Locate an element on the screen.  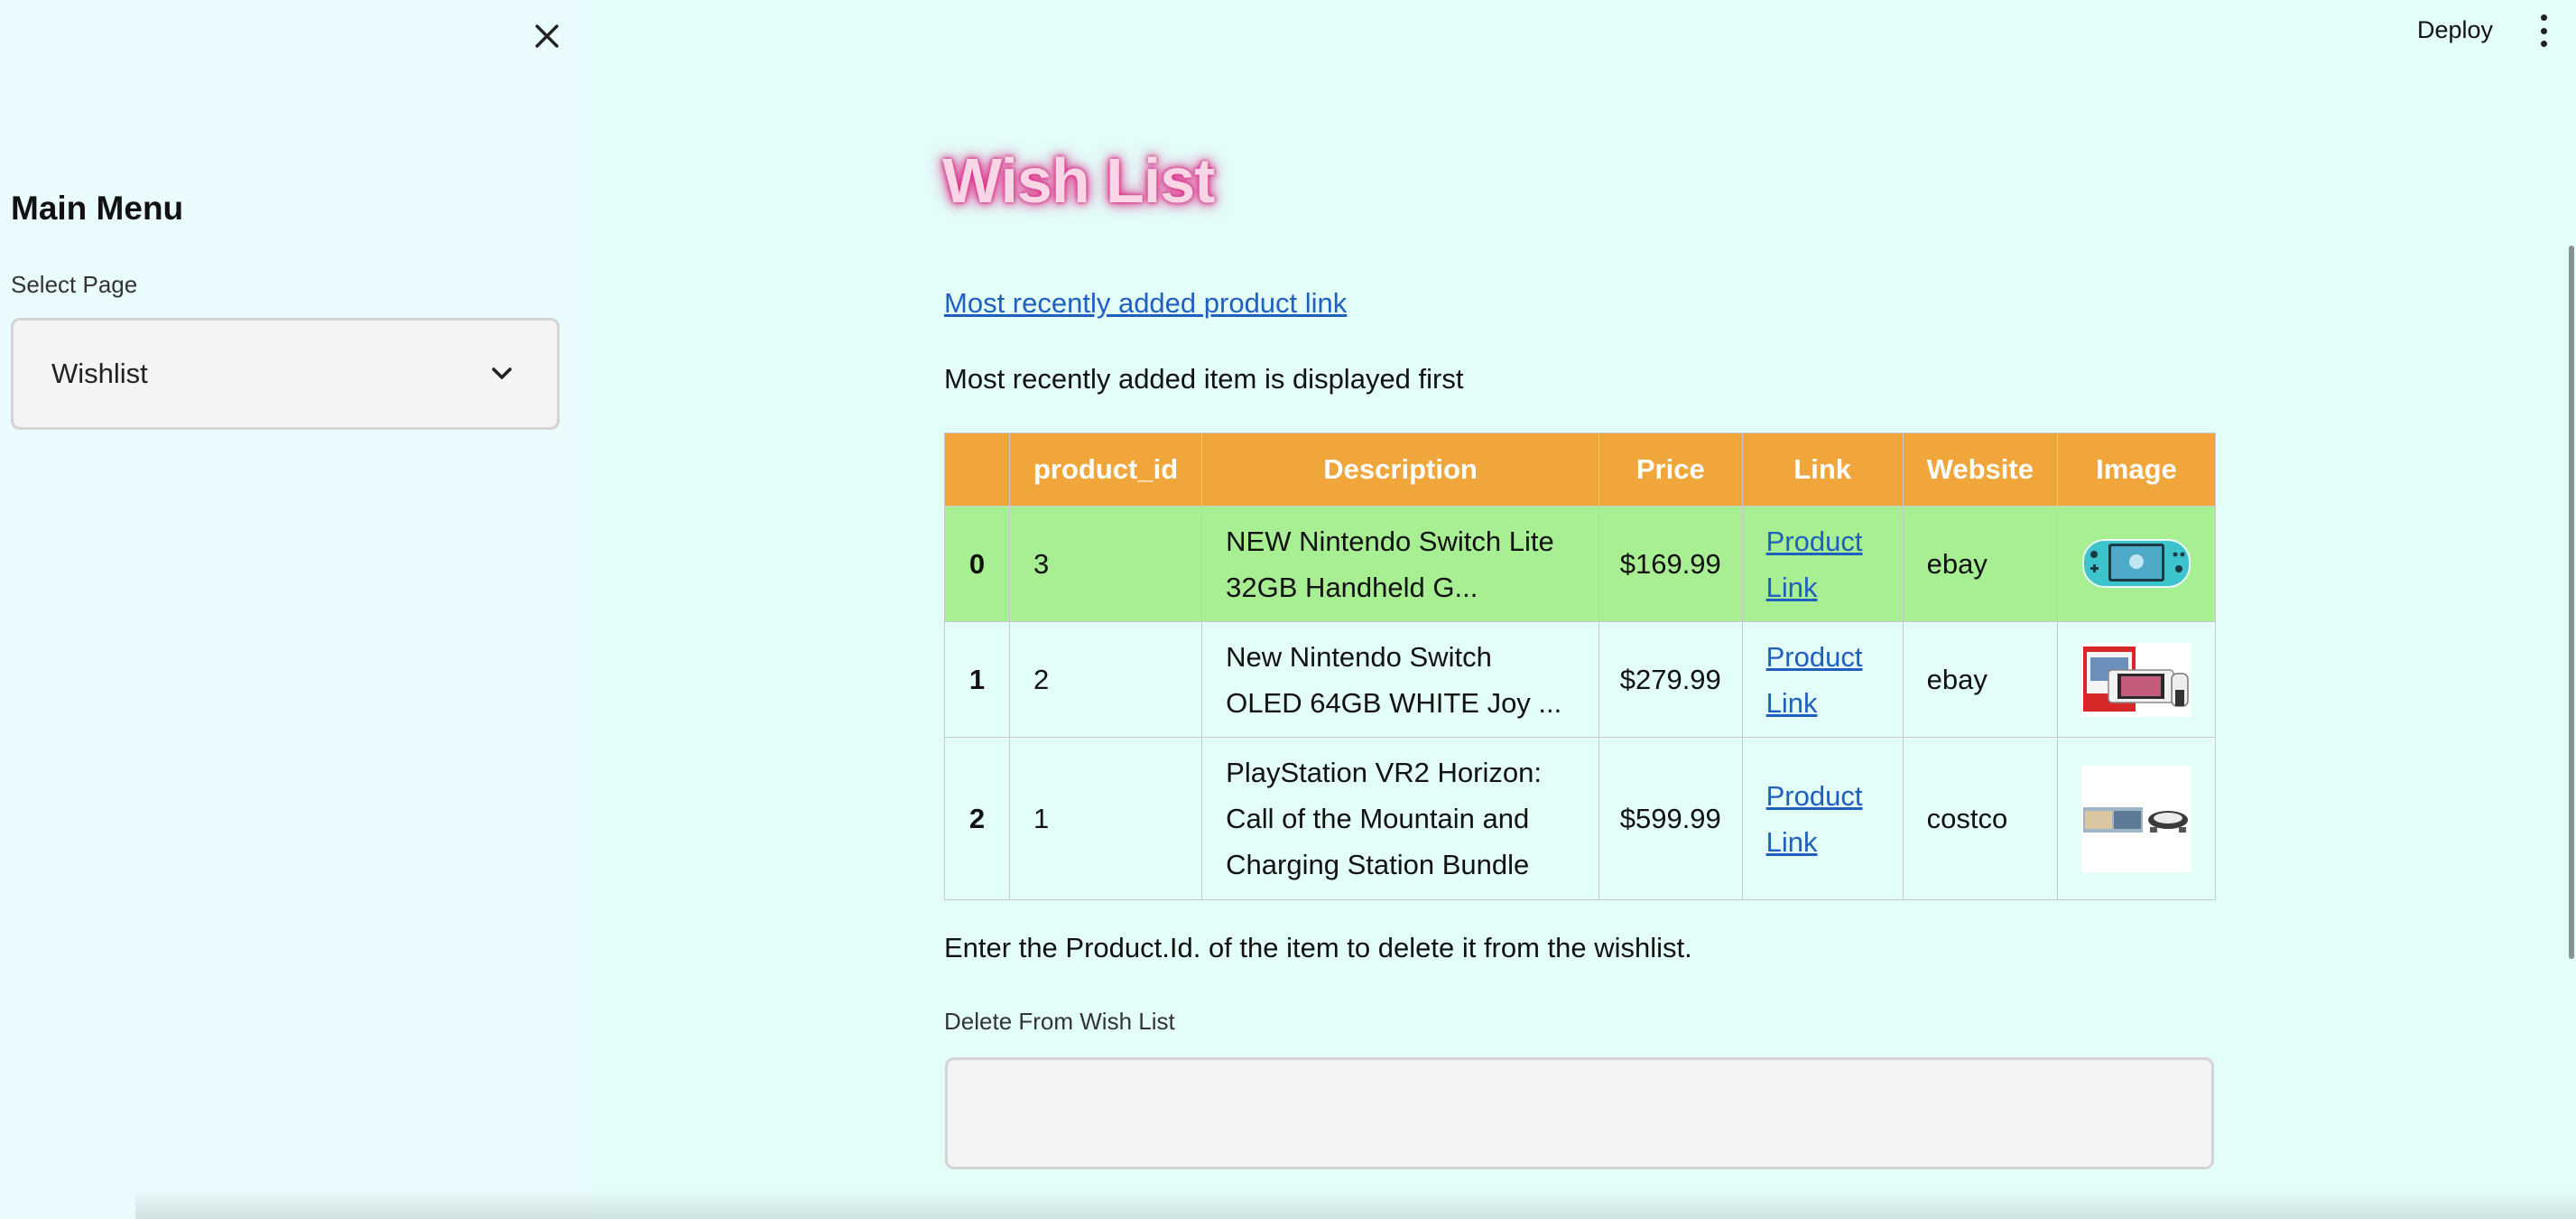
row-index: 2 is located at coordinates (977, 818).